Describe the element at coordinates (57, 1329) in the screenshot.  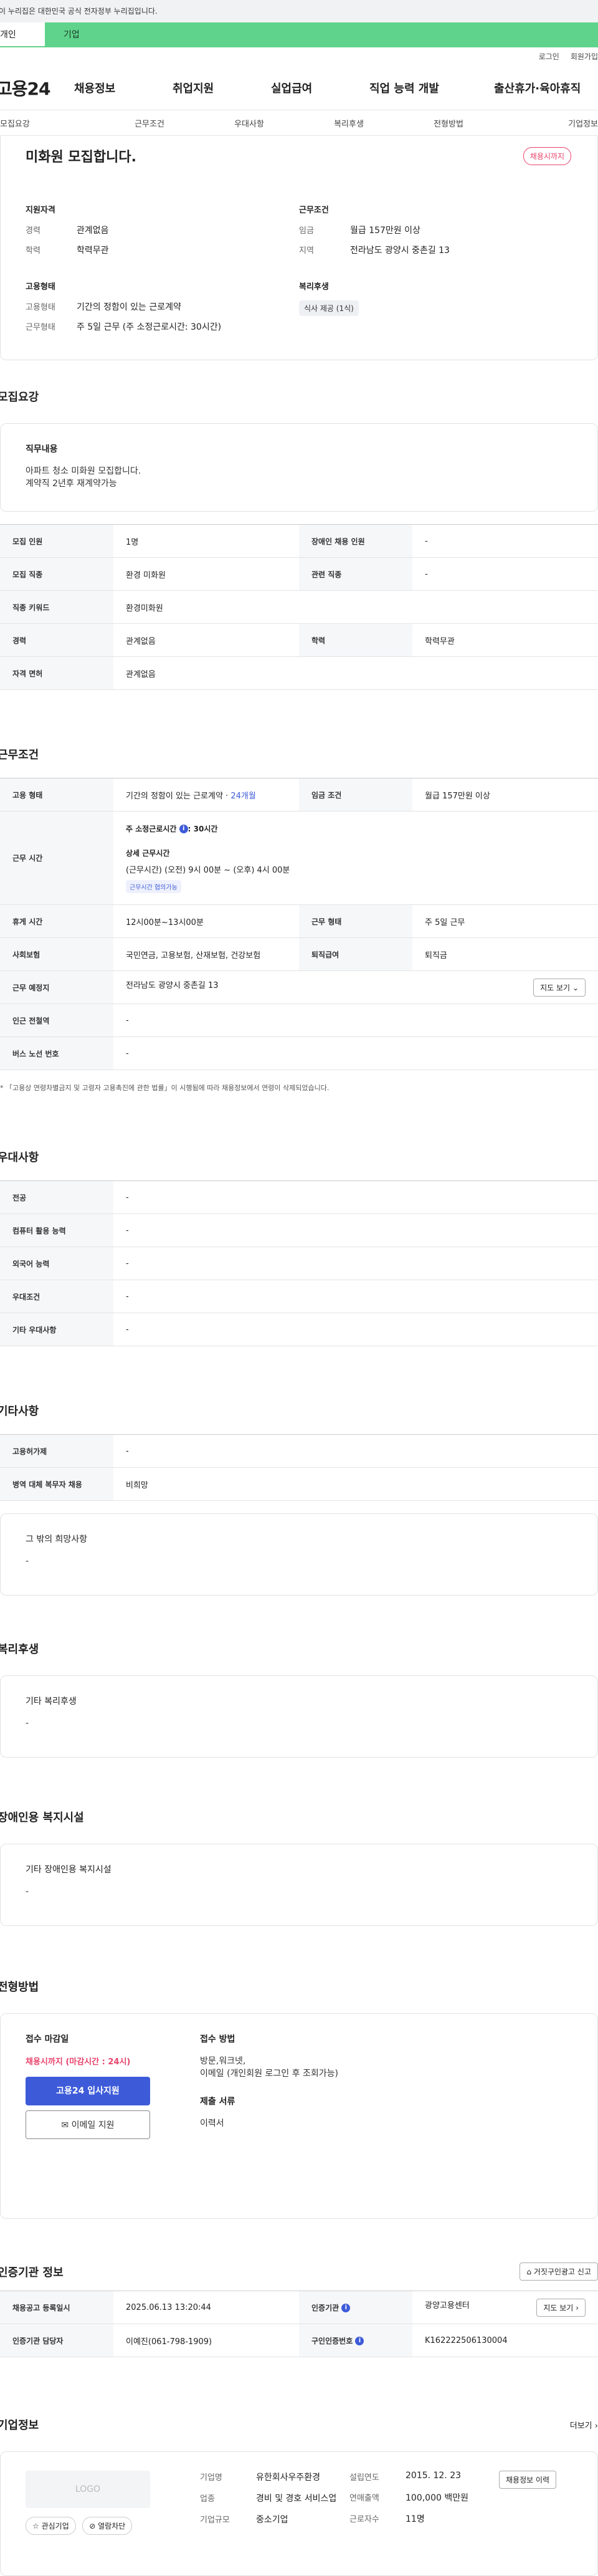
I see `table-header: 기타 우대사항` at that location.